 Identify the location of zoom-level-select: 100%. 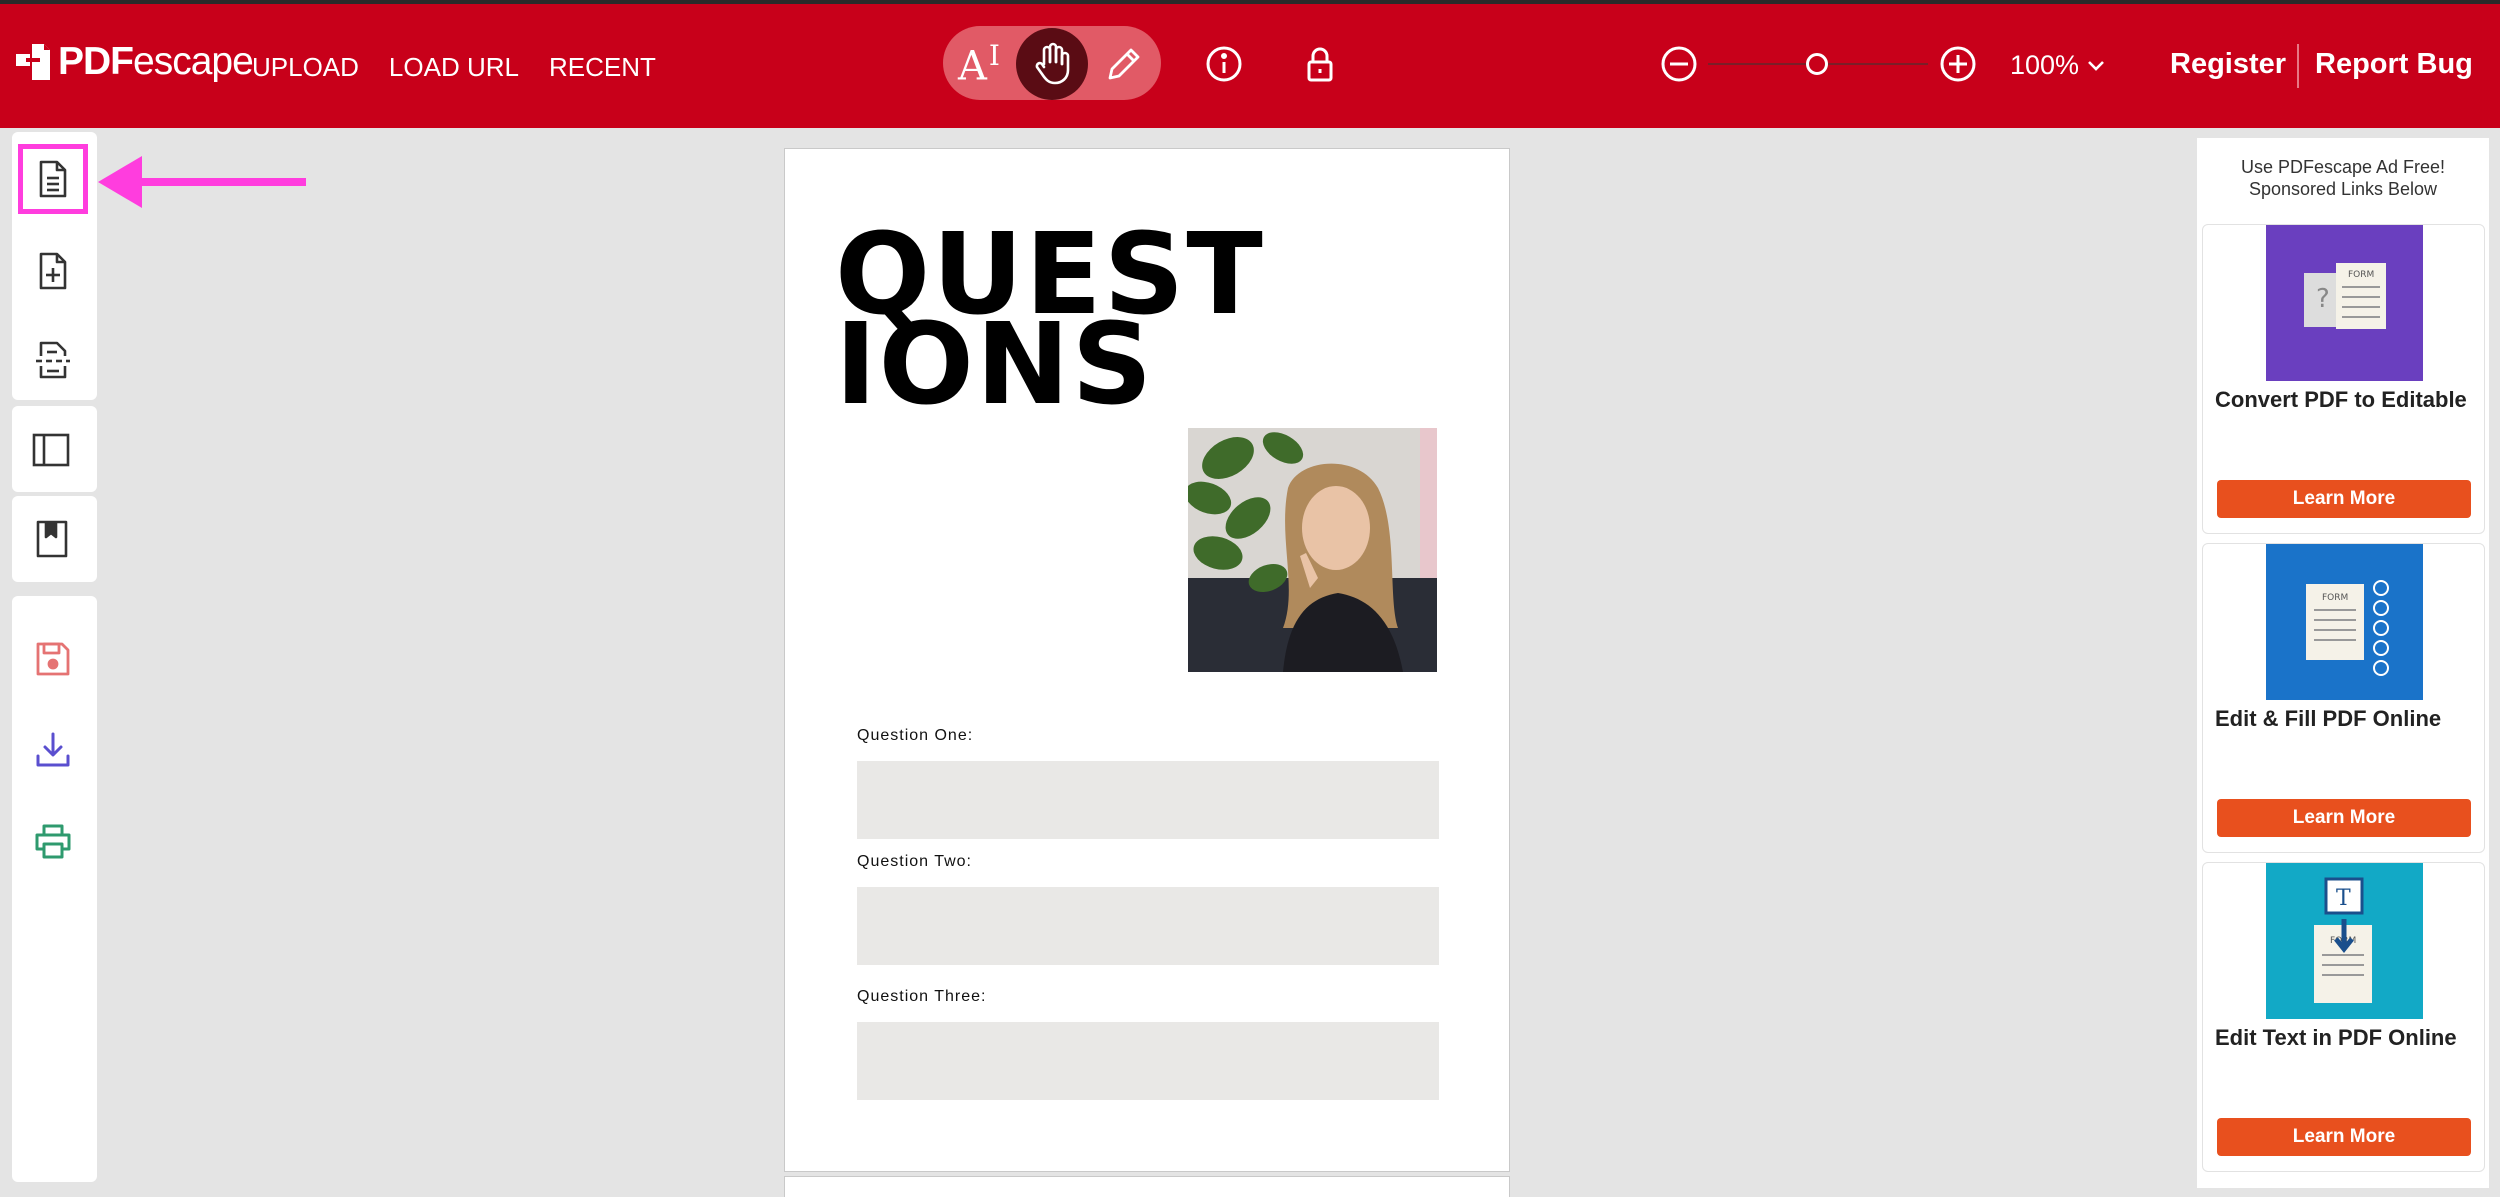
(2057, 65).